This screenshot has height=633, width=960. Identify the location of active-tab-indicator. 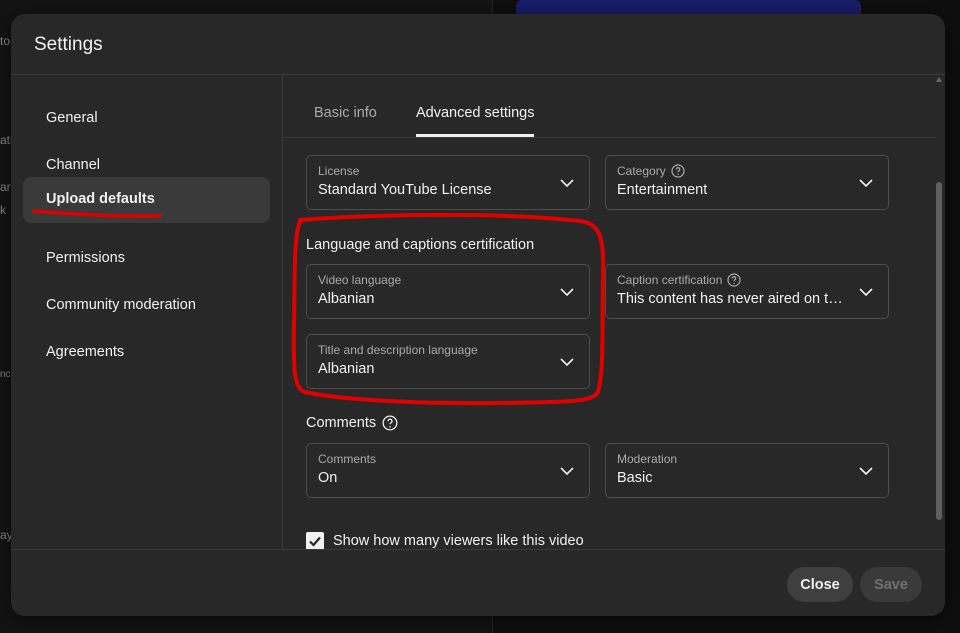
(475, 135).